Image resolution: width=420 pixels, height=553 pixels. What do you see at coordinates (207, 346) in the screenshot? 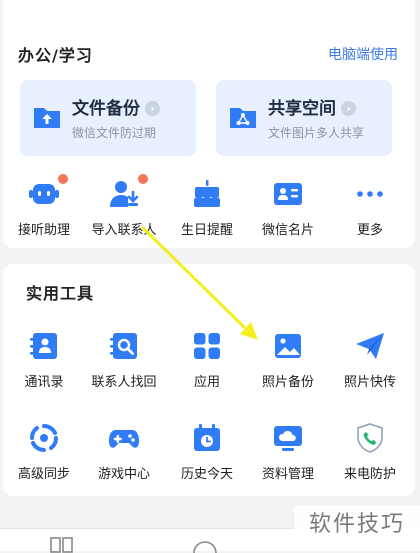
I see `apps-grid-icon` at bounding box center [207, 346].